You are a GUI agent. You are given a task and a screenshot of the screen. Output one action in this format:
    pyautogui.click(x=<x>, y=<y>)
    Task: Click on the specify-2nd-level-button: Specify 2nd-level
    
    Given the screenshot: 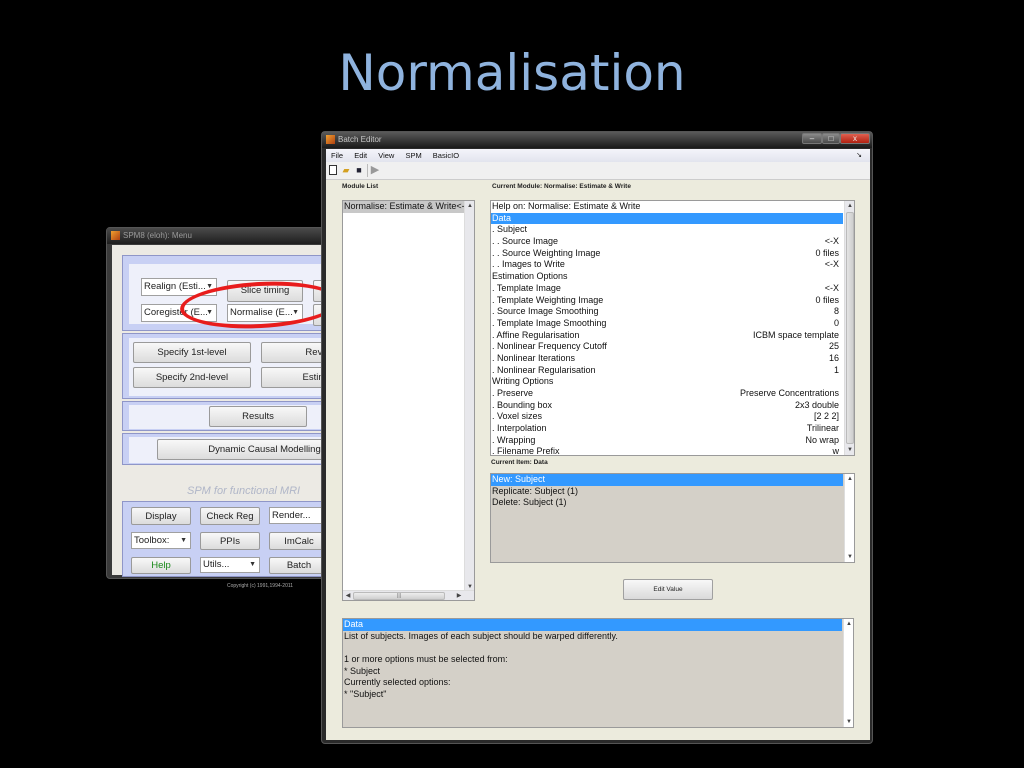 What is the action you would take?
    pyautogui.click(x=192, y=377)
    